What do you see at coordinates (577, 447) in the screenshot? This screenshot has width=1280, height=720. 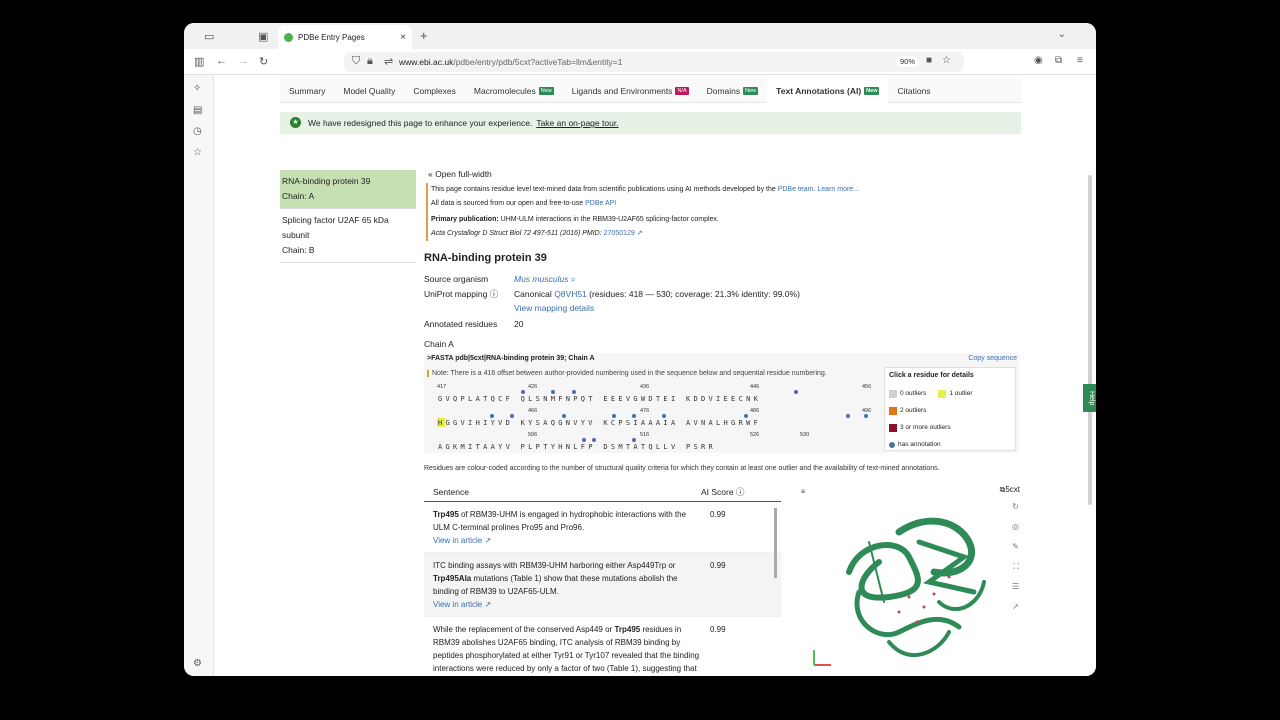 I see `sequence-line: AGKMITAAYV PLPTYHNLFP DSMTATQLLV PSRR` at bounding box center [577, 447].